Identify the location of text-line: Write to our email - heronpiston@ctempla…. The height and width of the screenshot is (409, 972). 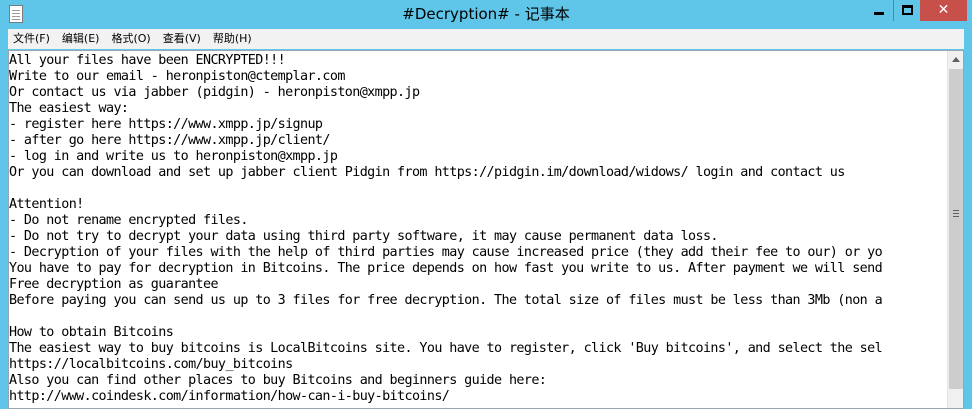
(177, 76).